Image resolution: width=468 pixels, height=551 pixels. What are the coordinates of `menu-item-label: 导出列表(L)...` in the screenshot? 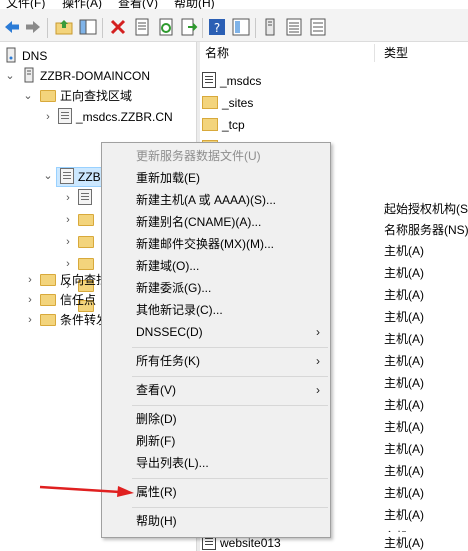 It's located at (172, 463).